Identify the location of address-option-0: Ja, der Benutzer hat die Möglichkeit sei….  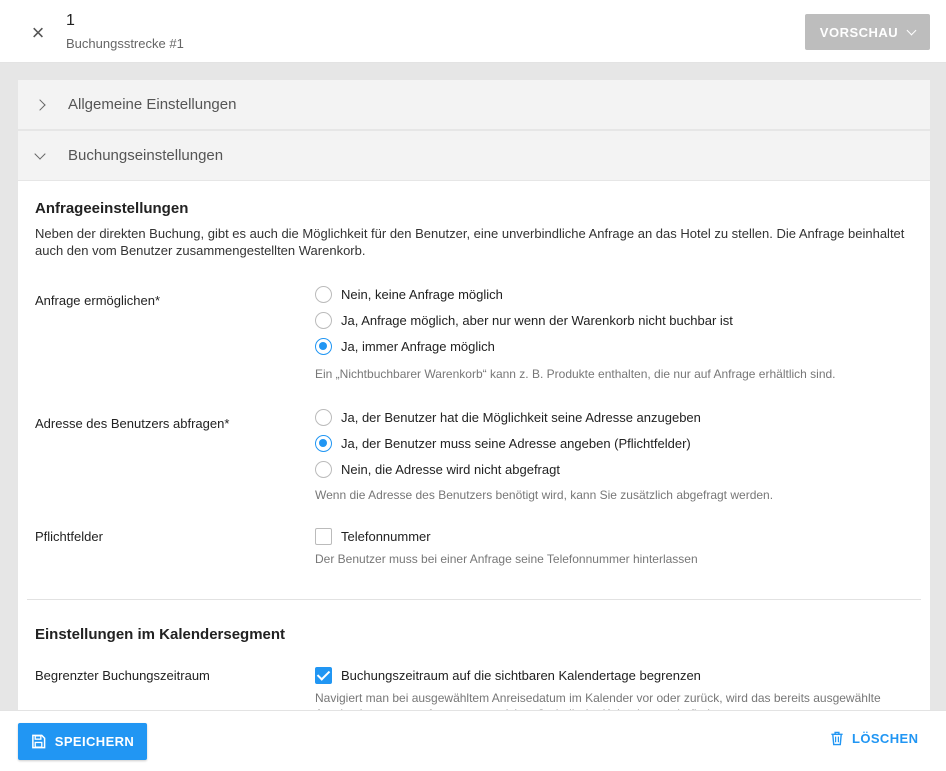
(508, 417).